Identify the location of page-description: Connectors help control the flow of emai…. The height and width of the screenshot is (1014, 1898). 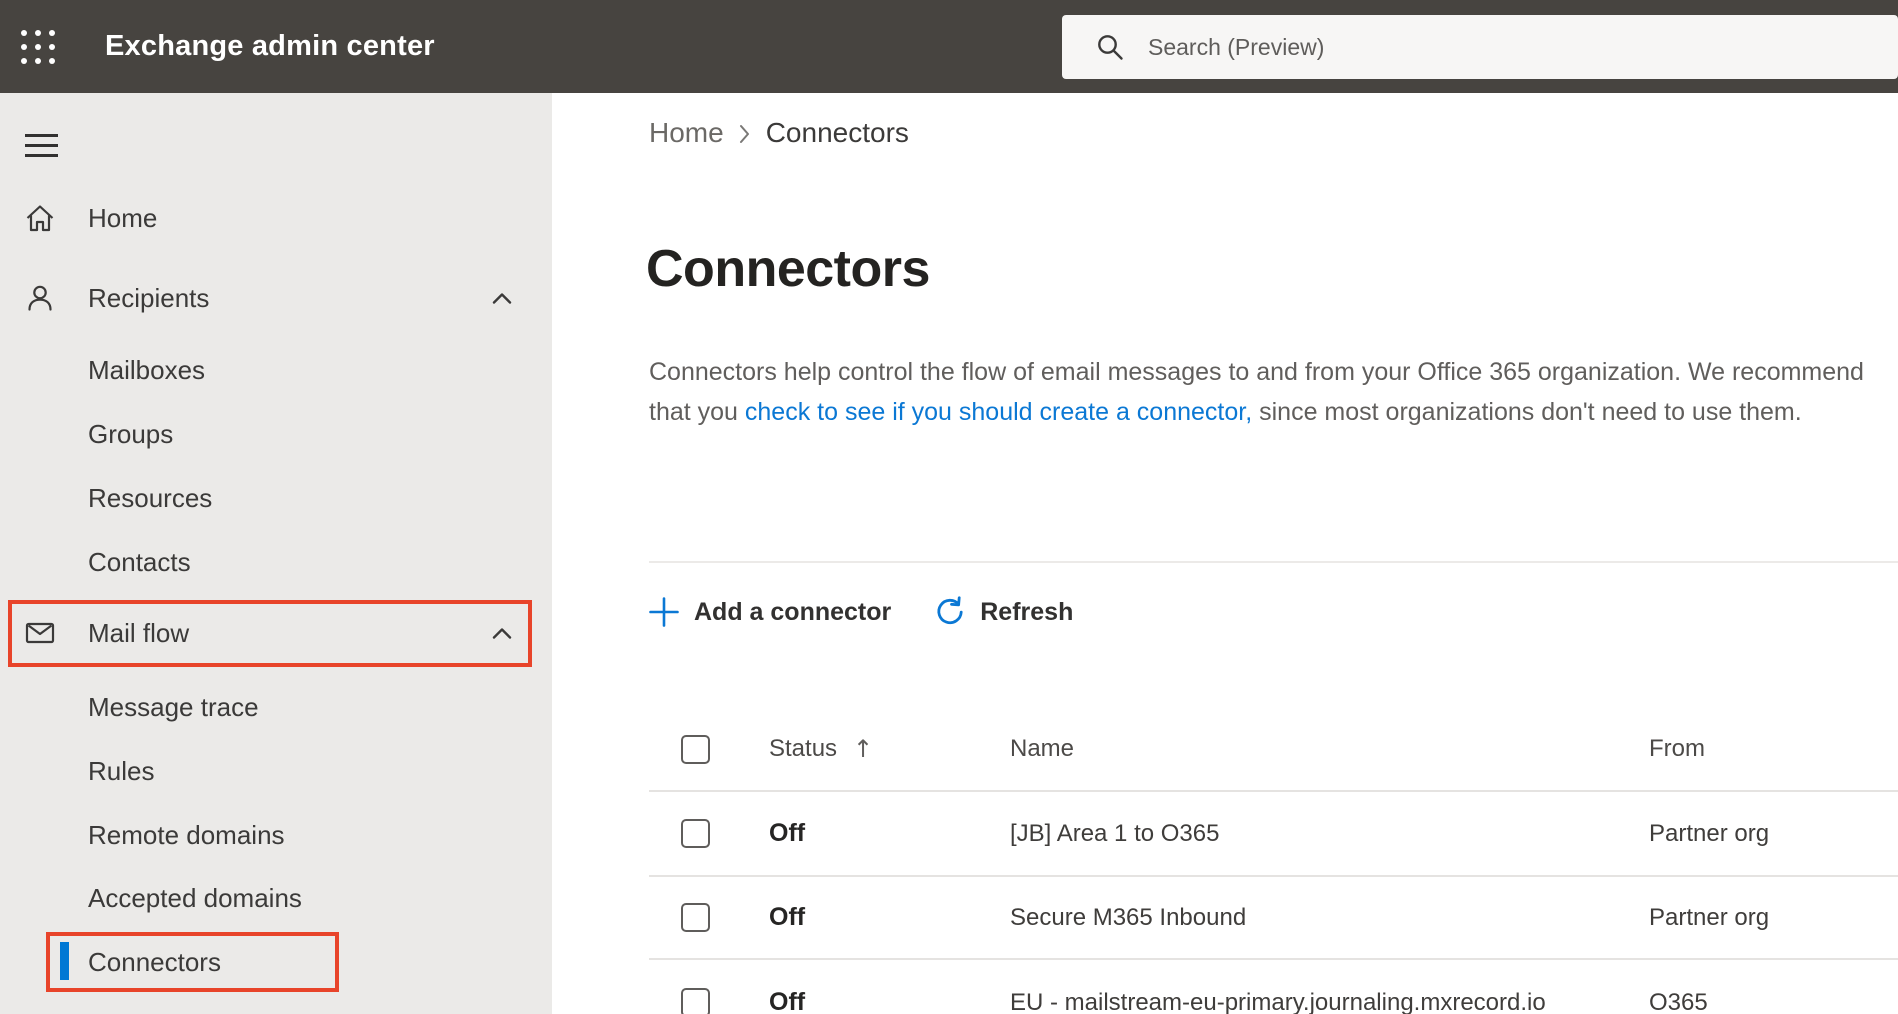
(1273, 392).